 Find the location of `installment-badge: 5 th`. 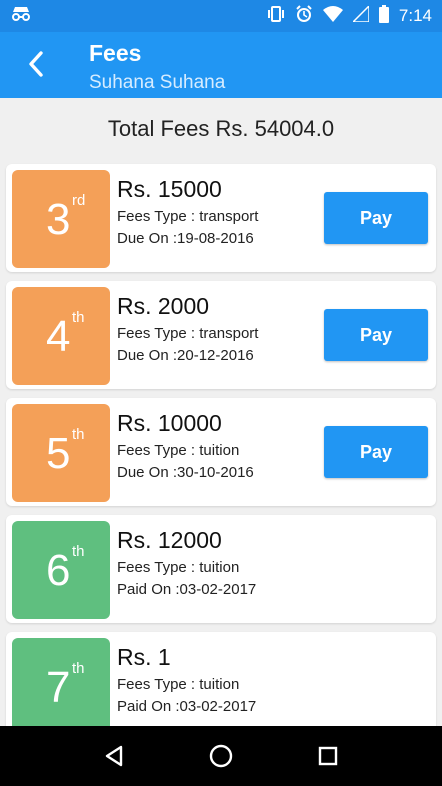

installment-badge: 5 th is located at coordinates (61, 453).